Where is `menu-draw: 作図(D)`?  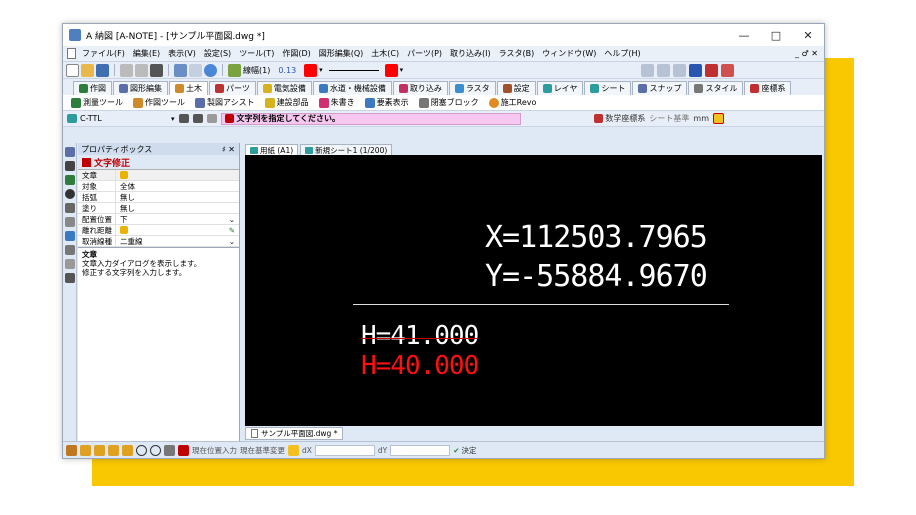
menu-draw: 作図(D) is located at coordinates (296, 53).